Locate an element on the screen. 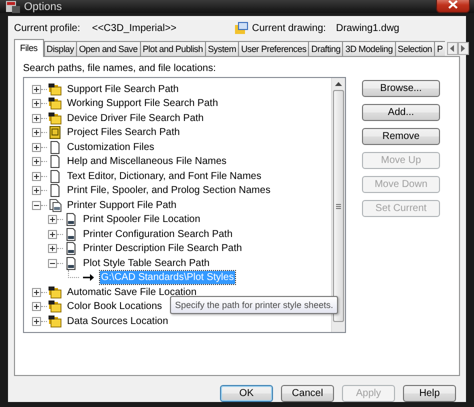 This screenshot has height=407, width=474. dialog-button: Cancel is located at coordinates (307, 393).